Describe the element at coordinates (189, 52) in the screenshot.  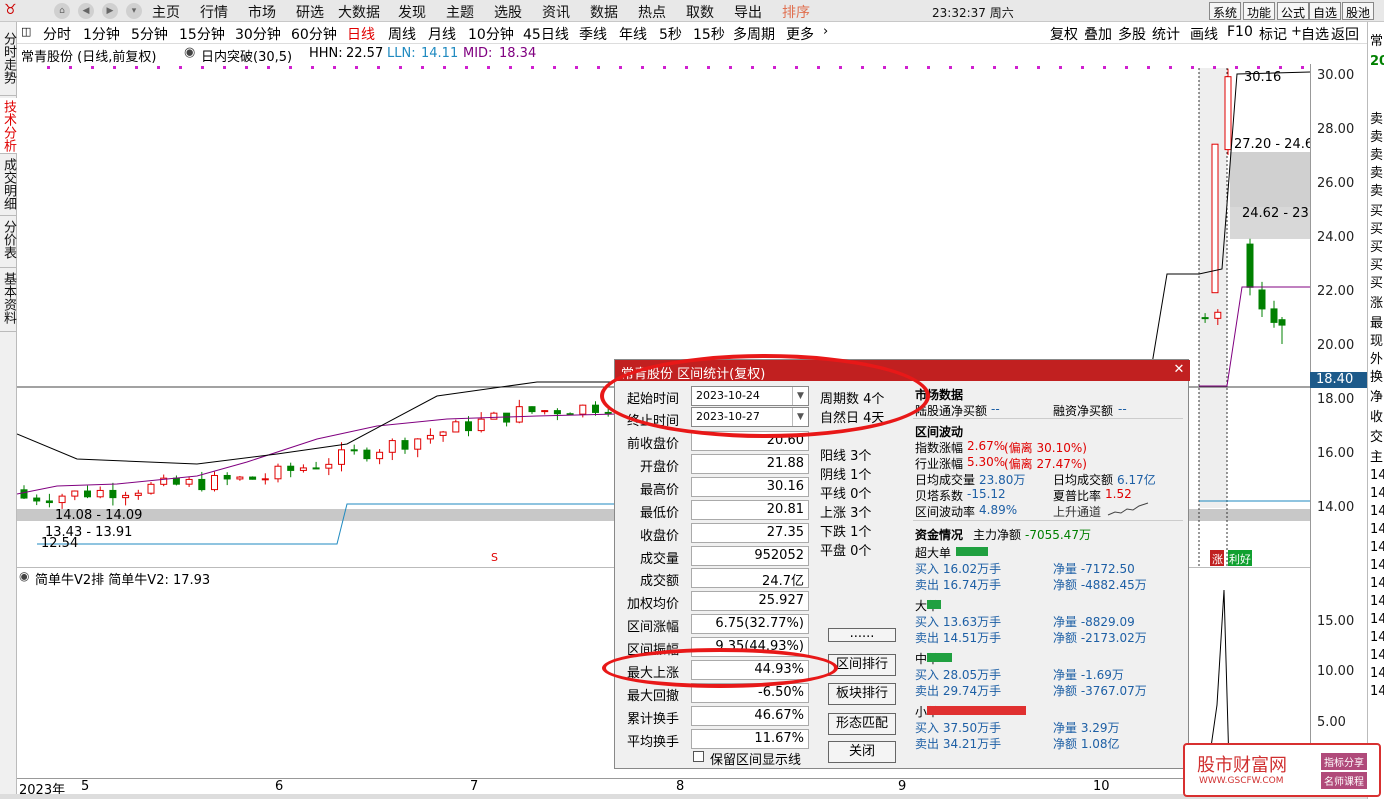
I see `indicator-toggle-icon: ◉` at that location.